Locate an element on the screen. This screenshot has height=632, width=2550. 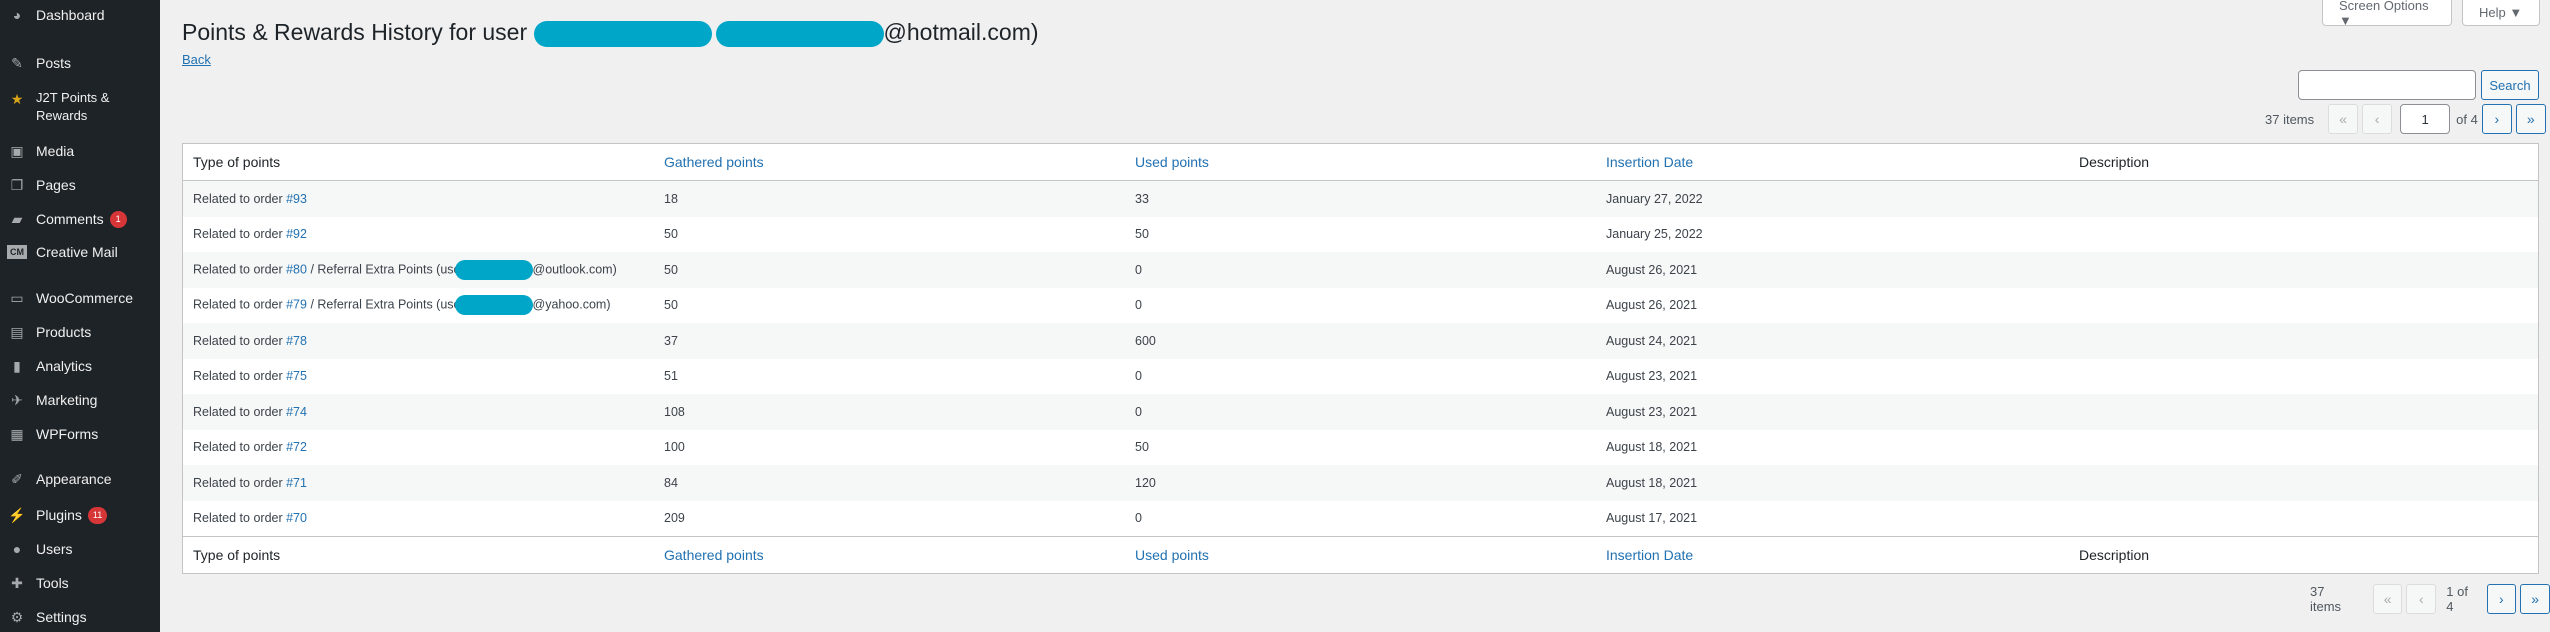
count-badge: 11 is located at coordinates (97, 515).